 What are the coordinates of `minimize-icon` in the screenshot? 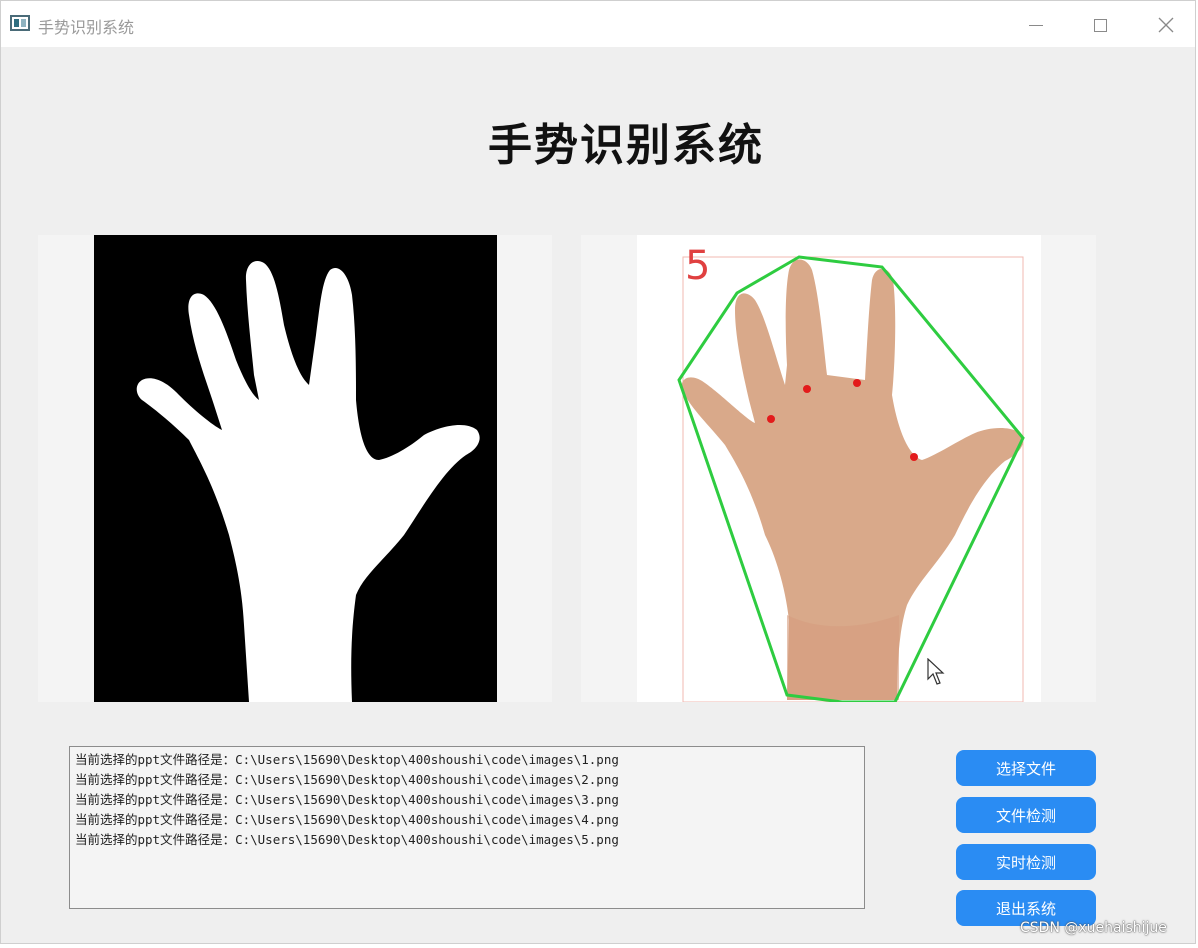 It's located at (1036, 25).